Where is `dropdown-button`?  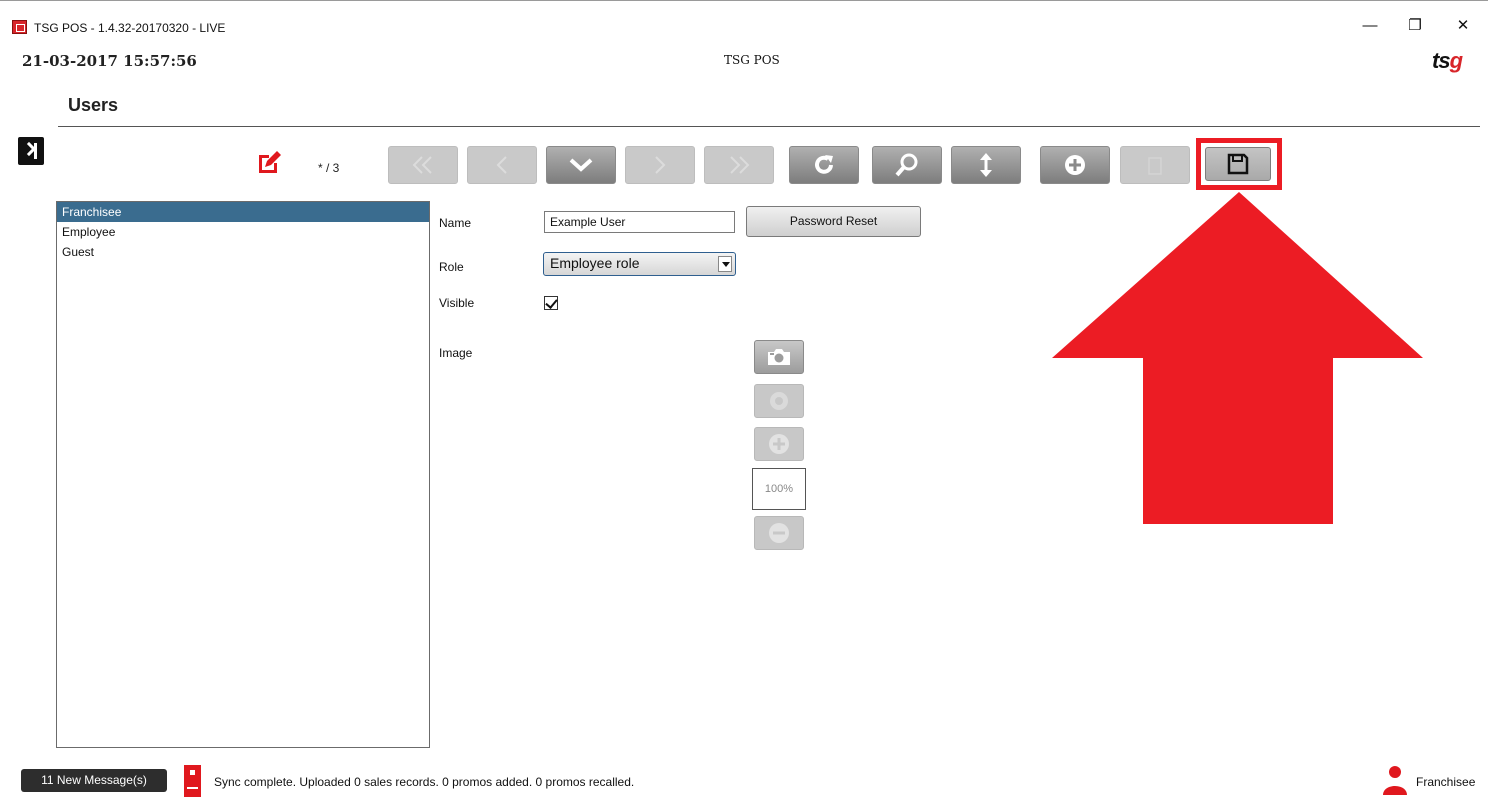 dropdown-button is located at coordinates (581, 165).